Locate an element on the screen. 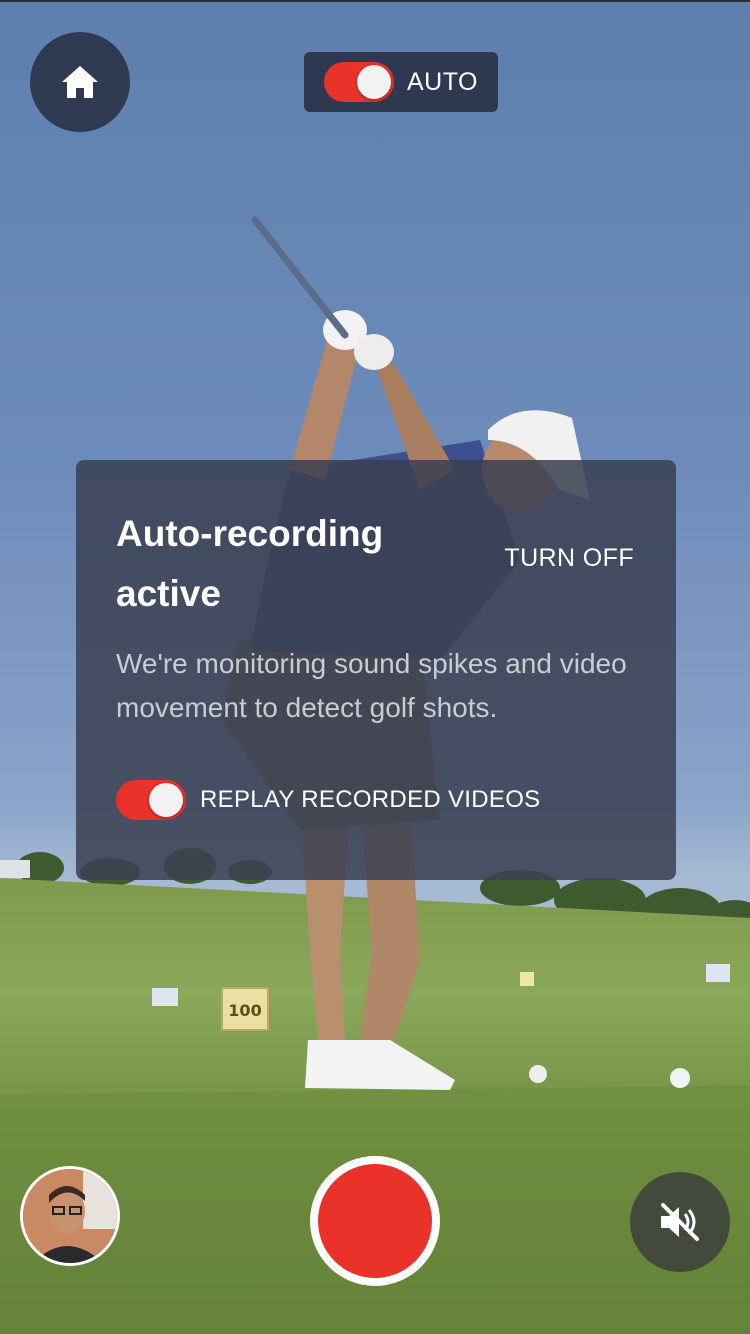 The height and width of the screenshot is (1334, 750). auto-switch is located at coordinates (359, 82).